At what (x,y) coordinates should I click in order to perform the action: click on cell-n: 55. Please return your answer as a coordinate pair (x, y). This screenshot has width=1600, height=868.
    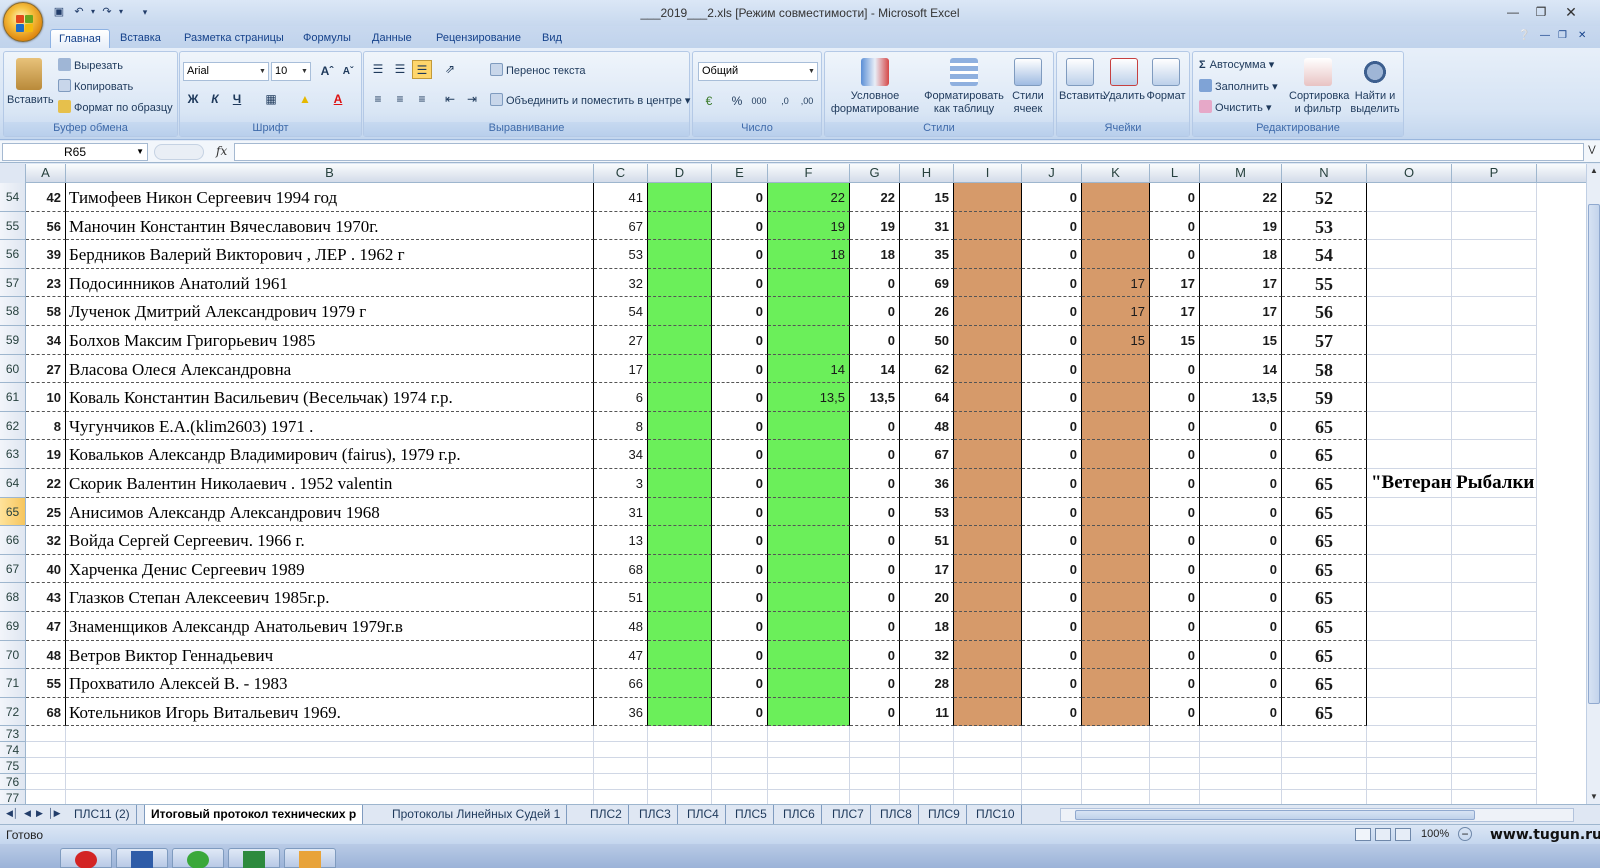
    Looking at the image, I should click on (1324, 283).